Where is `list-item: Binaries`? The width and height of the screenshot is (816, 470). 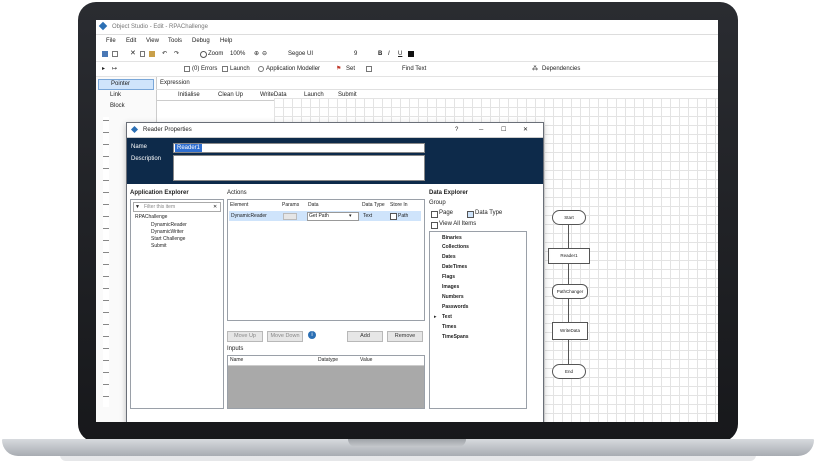 list-item: Binaries is located at coordinates (452, 238).